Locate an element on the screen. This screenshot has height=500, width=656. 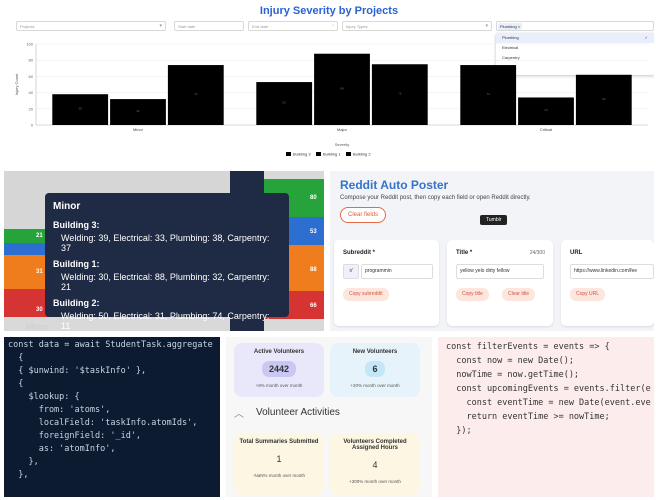
legend-label: Building 3 is located at coordinates (302, 154).